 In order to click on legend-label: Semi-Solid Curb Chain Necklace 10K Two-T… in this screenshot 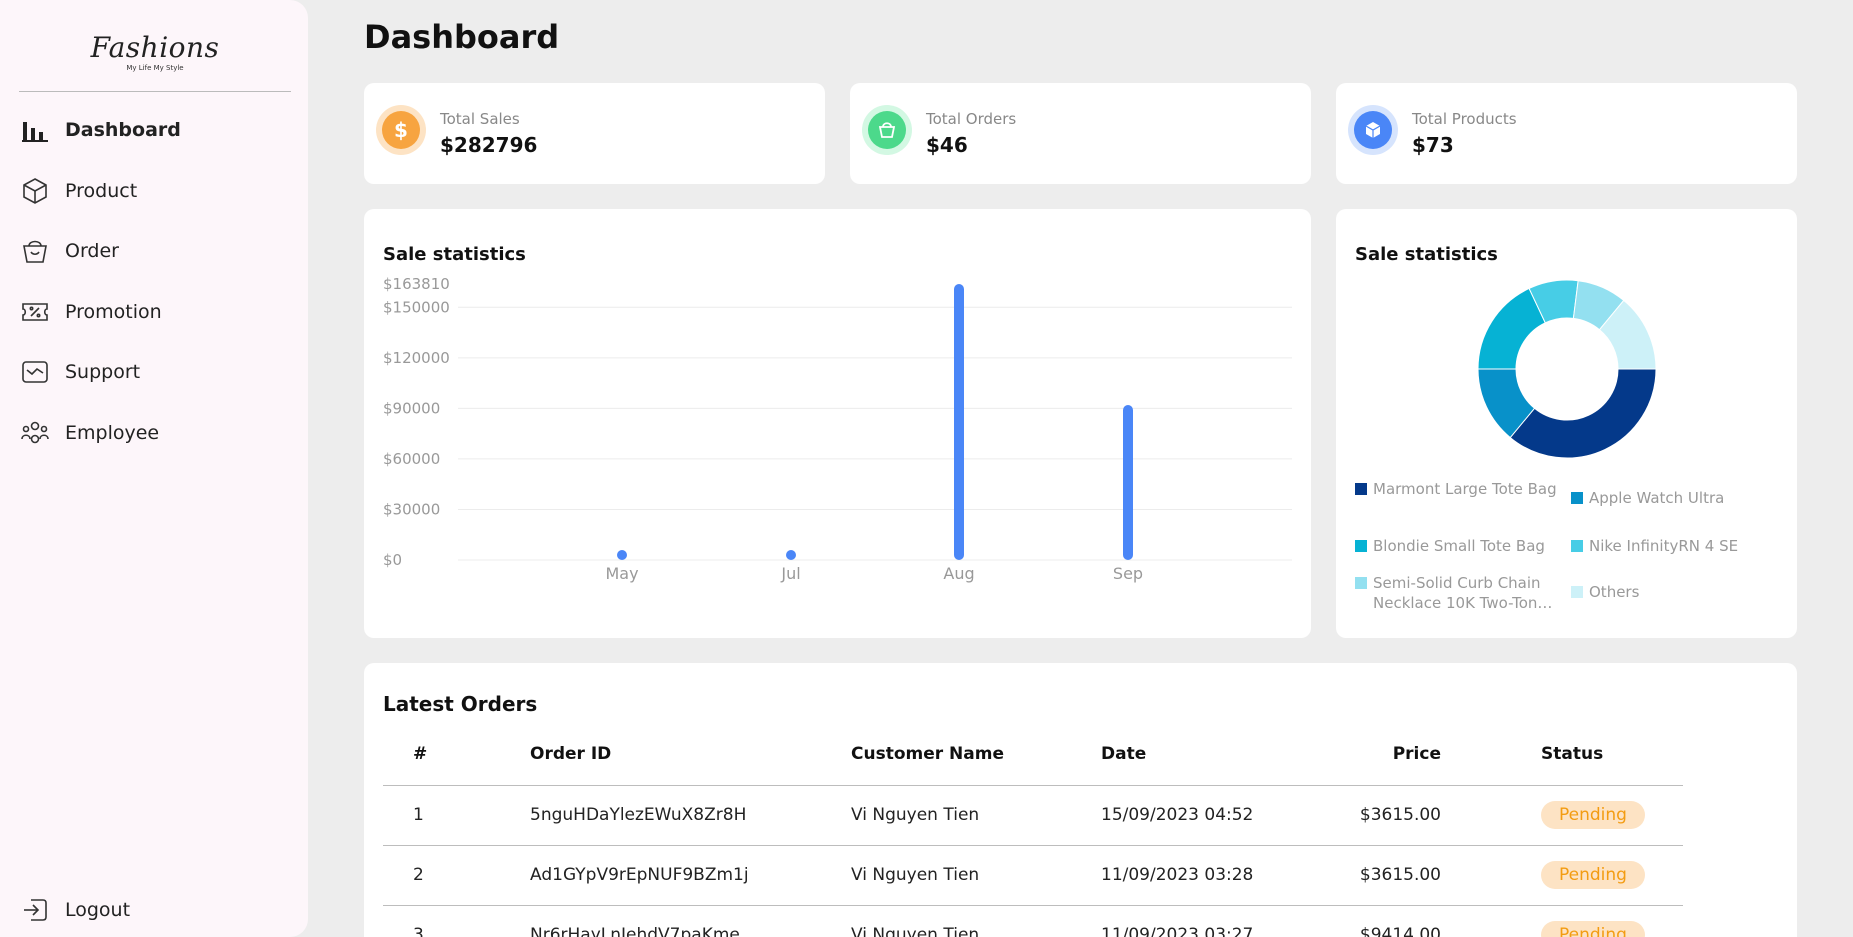, I will do `click(1463, 593)`.